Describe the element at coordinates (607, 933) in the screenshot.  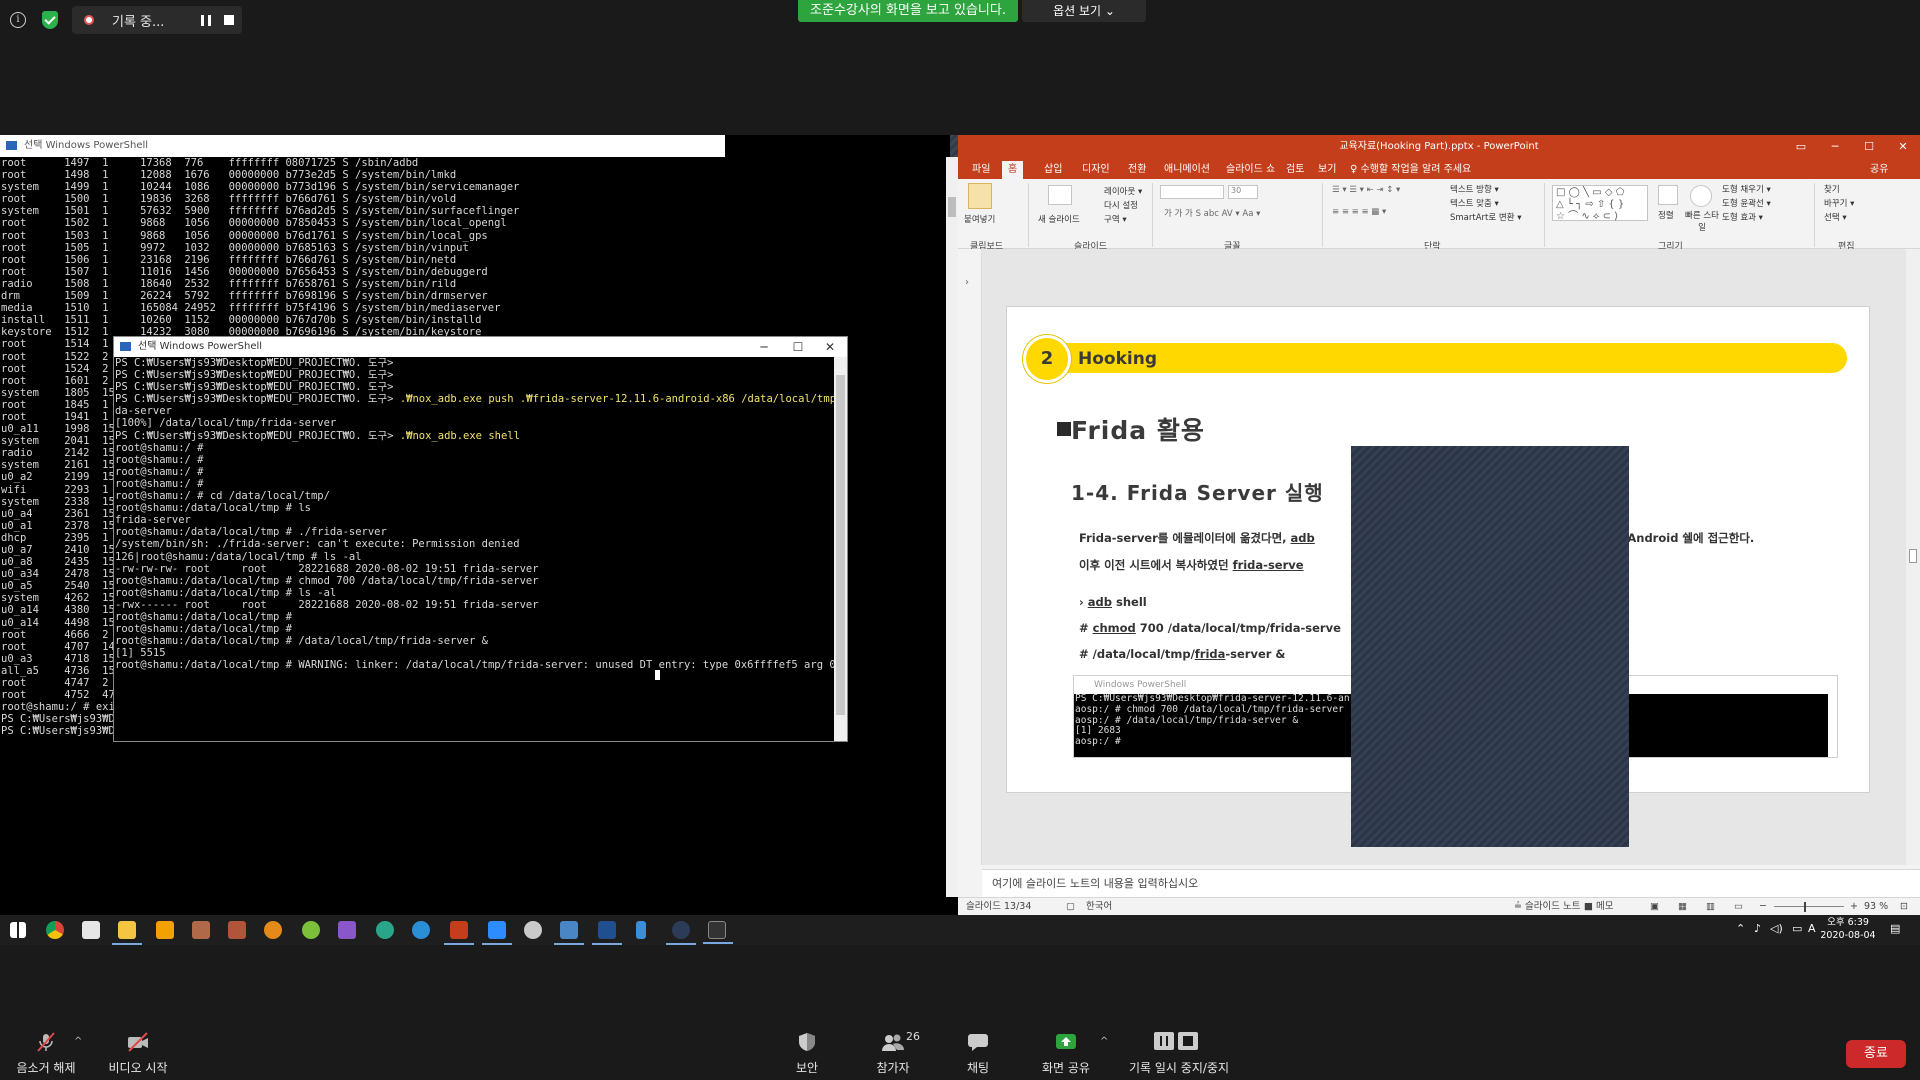
I see `powershell-taskbar-icon` at that location.